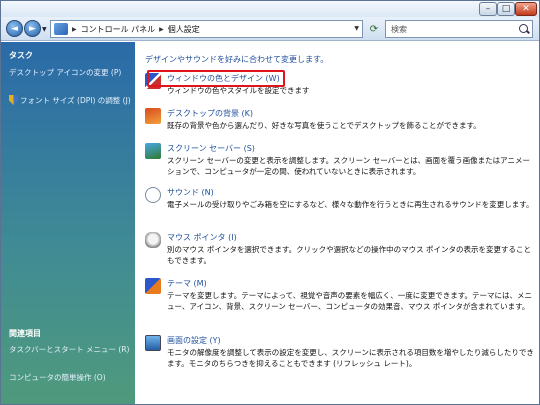 This screenshot has width=540, height=405. I want to click on search-input: 検索, so click(459, 29).